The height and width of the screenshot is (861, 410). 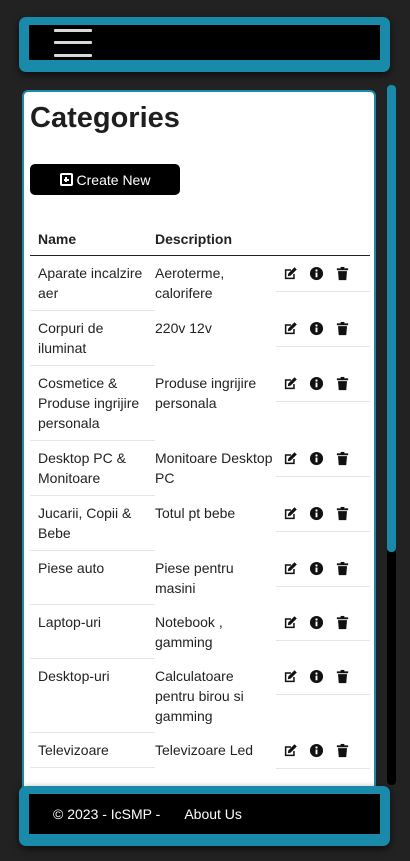 What do you see at coordinates (195, 513) in the screenshot?
I see `category-description: Totul pt bebe` at bounding box center [195, 513].